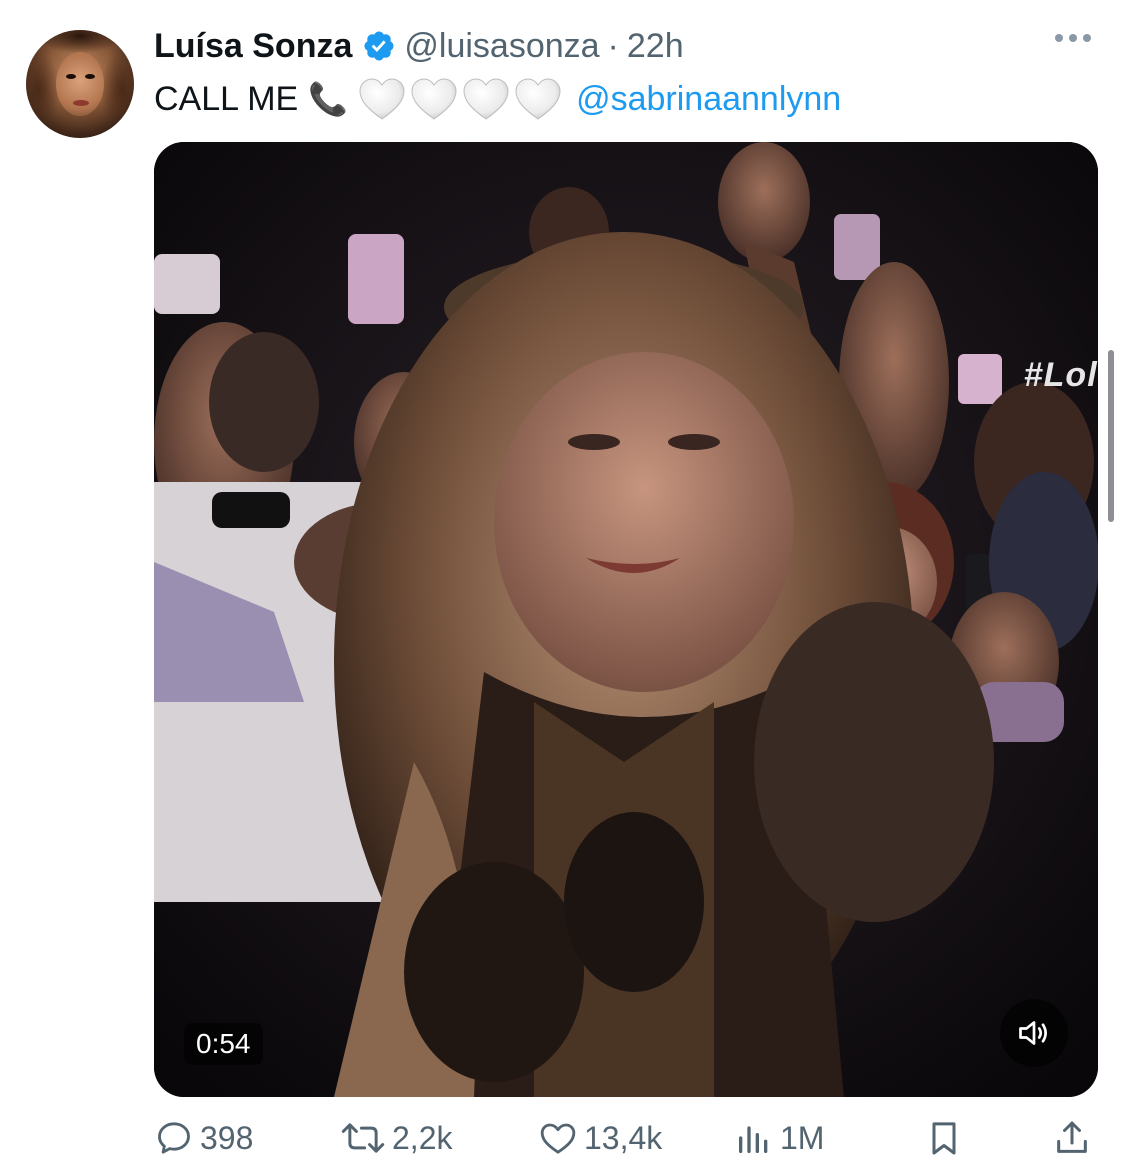 The height and width of the screenshot is (1176, 1125). Describe the element at coordinates (226, 99) in the screenshot. I see `tweet-text-body: CALL ME` at that location.